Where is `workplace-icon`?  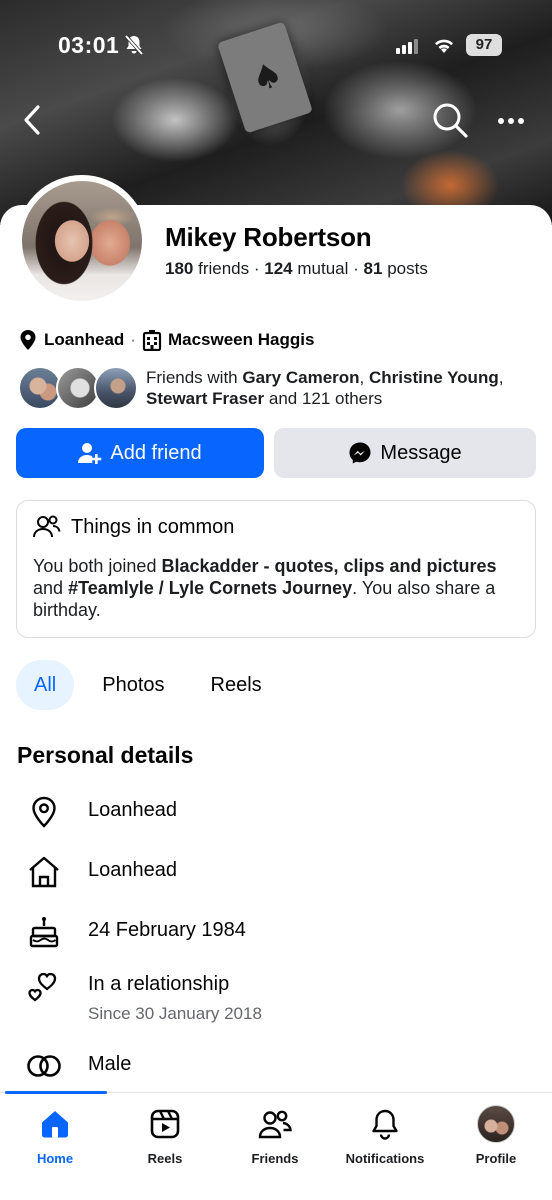
workplace-icon is located at coordinates (152, 340).